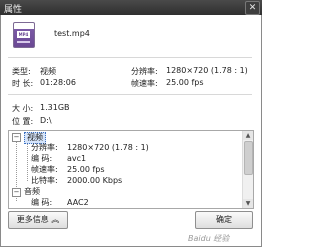 Image resolution: width=320 pixels, height=248 pixels. I want to click on scroll-down-icon: ▼, so click(248, 203).